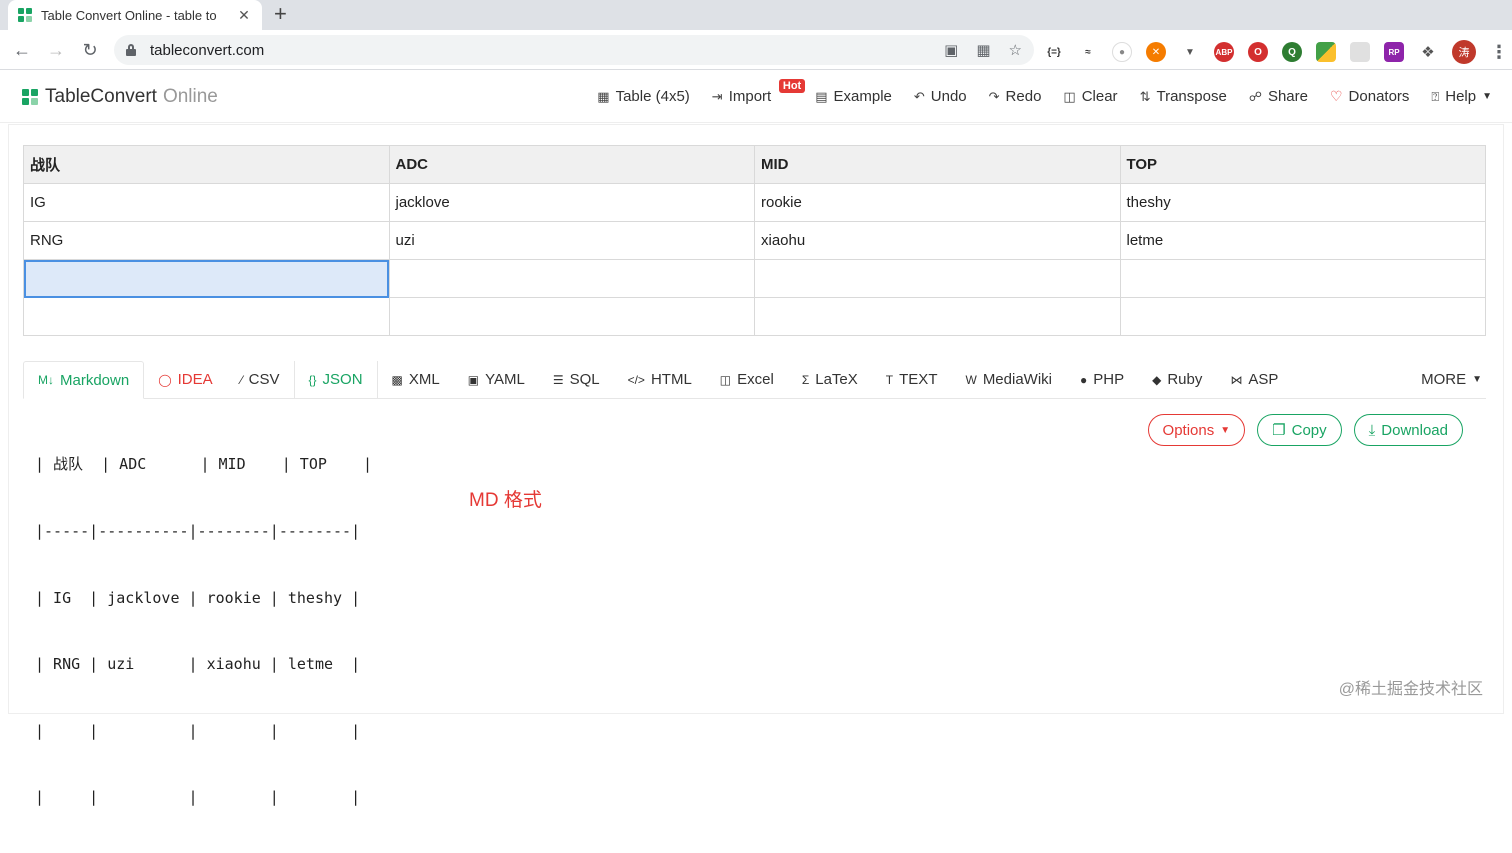 The image size is (1512, 853). I want to click on tab-yaml: ▣ YAML, so click(496, 379).